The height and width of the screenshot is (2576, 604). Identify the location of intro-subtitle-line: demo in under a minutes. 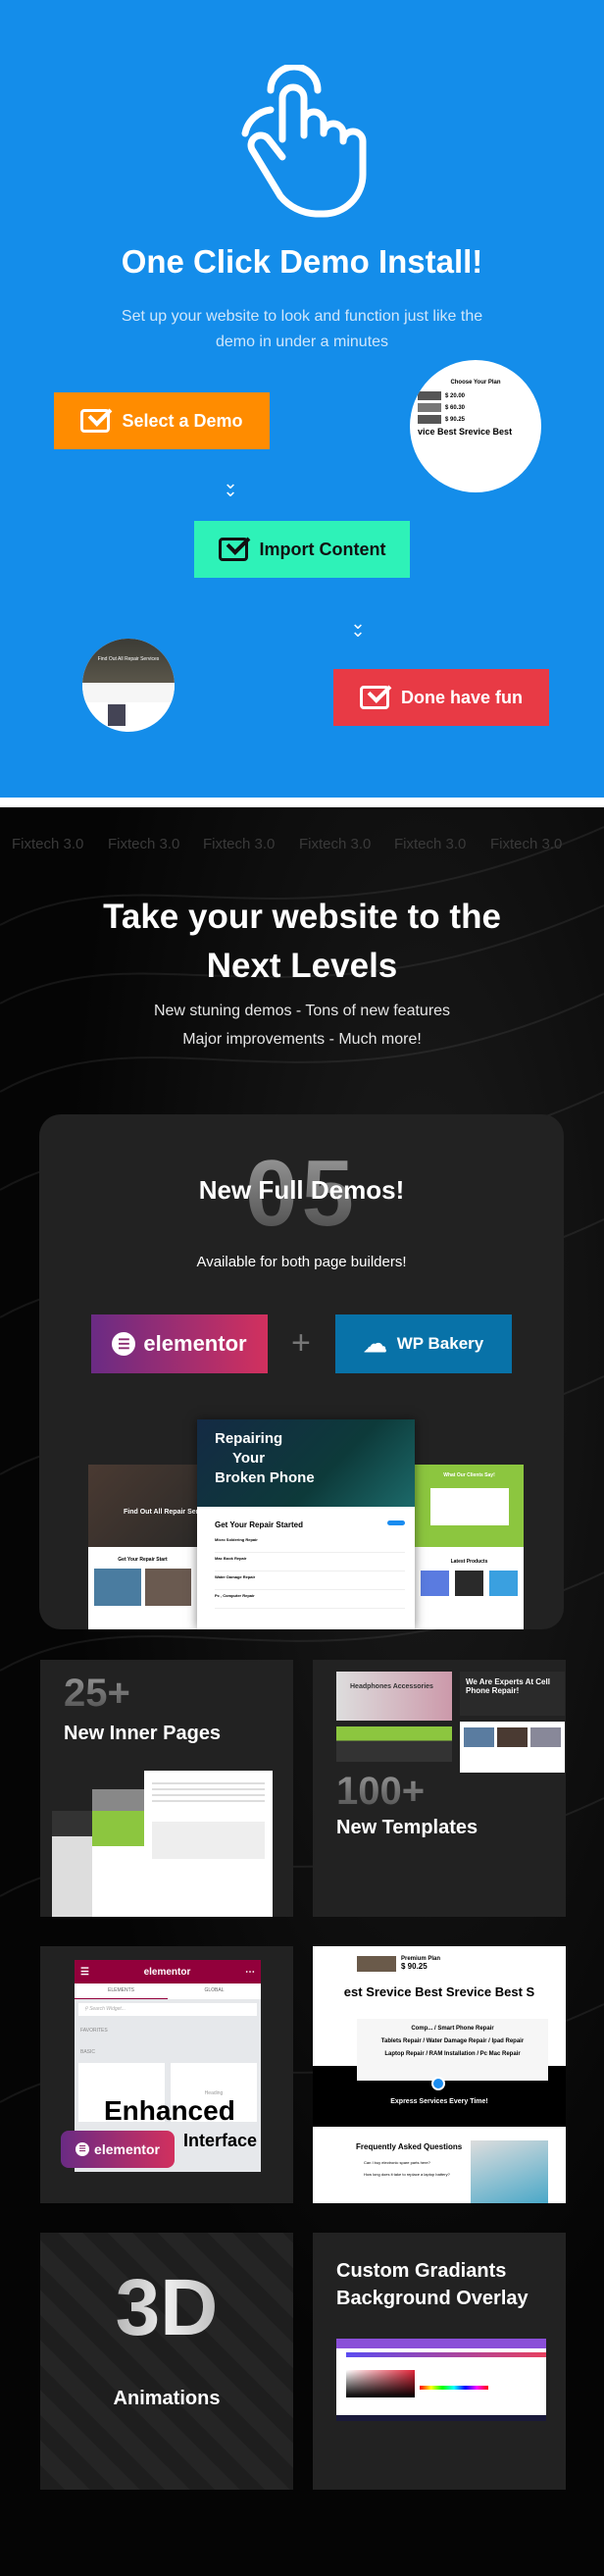
(302, 342).